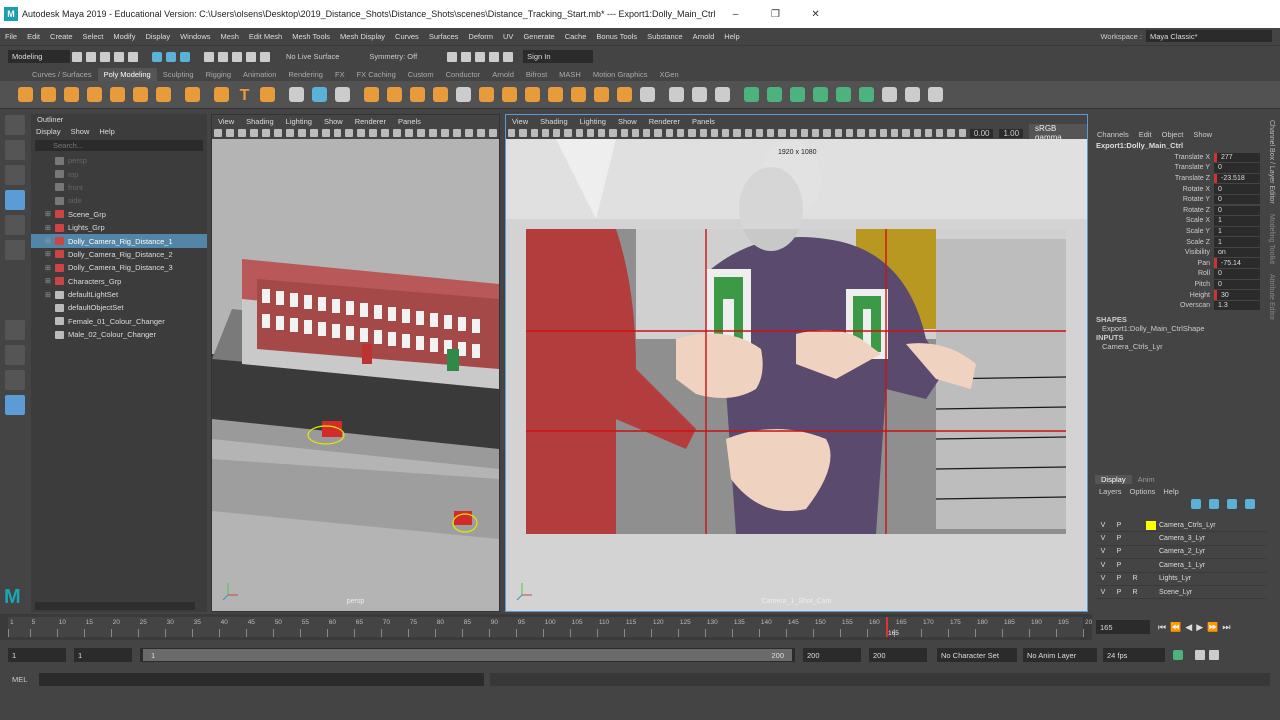  Describe the element at coordinates (251, 56) in the screenshot. I see `snap-view-icon` at that location.